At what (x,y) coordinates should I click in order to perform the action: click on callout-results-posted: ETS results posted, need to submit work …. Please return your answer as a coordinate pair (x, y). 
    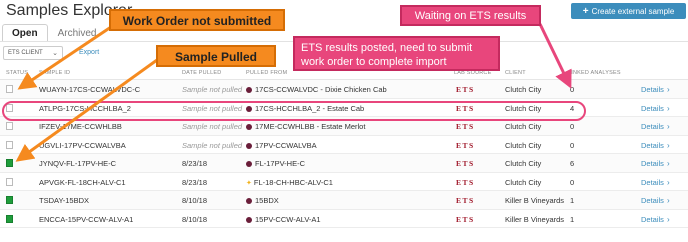
    Looking at the image, I should click on (396, 53).